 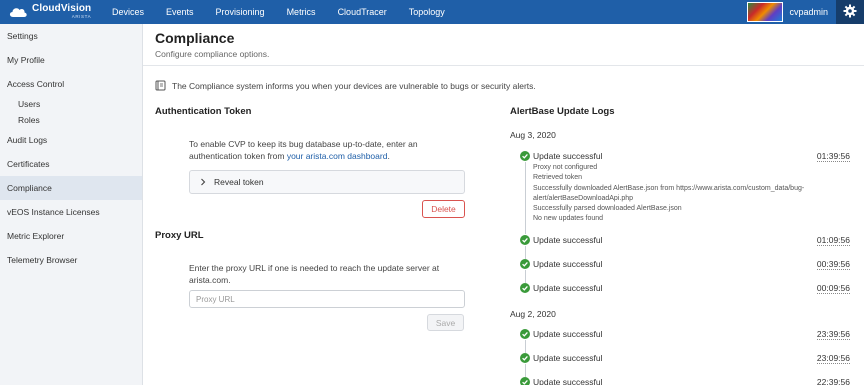 What do you see at coordinates (71, 188) in the screenshot?
I see `sidebar-item-compliance: Compliance` at bounding box center [71, 188].